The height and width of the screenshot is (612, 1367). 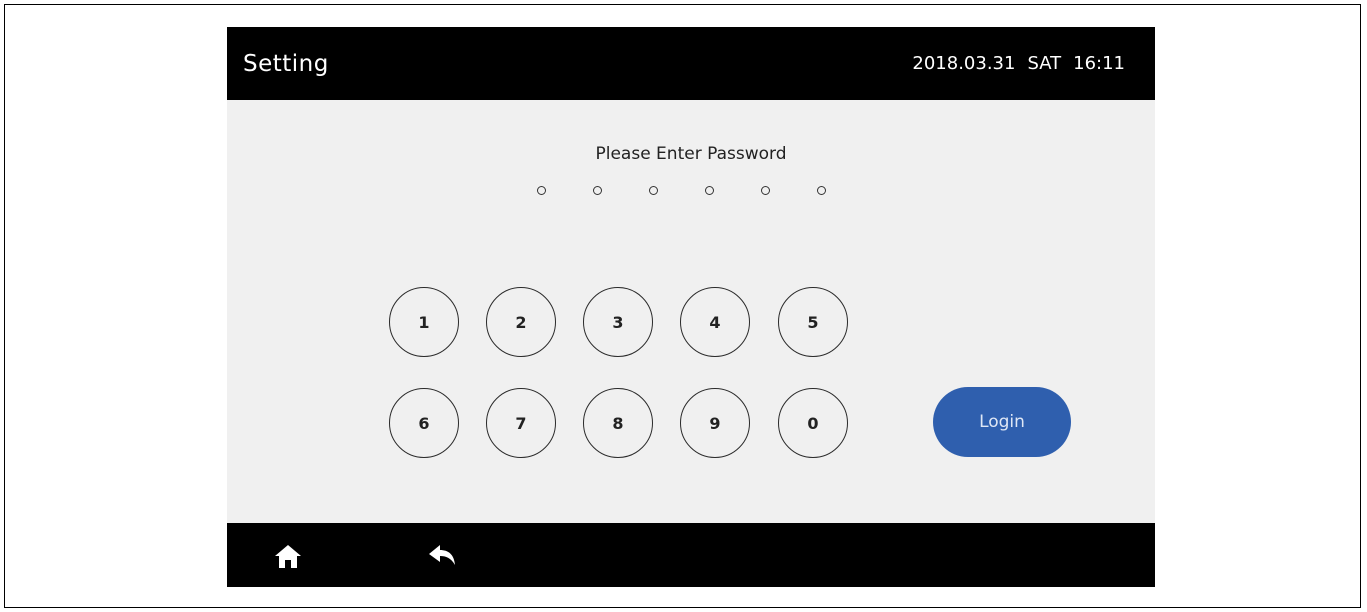 What do you see at coordinates (681, 190) in the screenshot?
I see `password-dots` at bounding box center [681, 190].